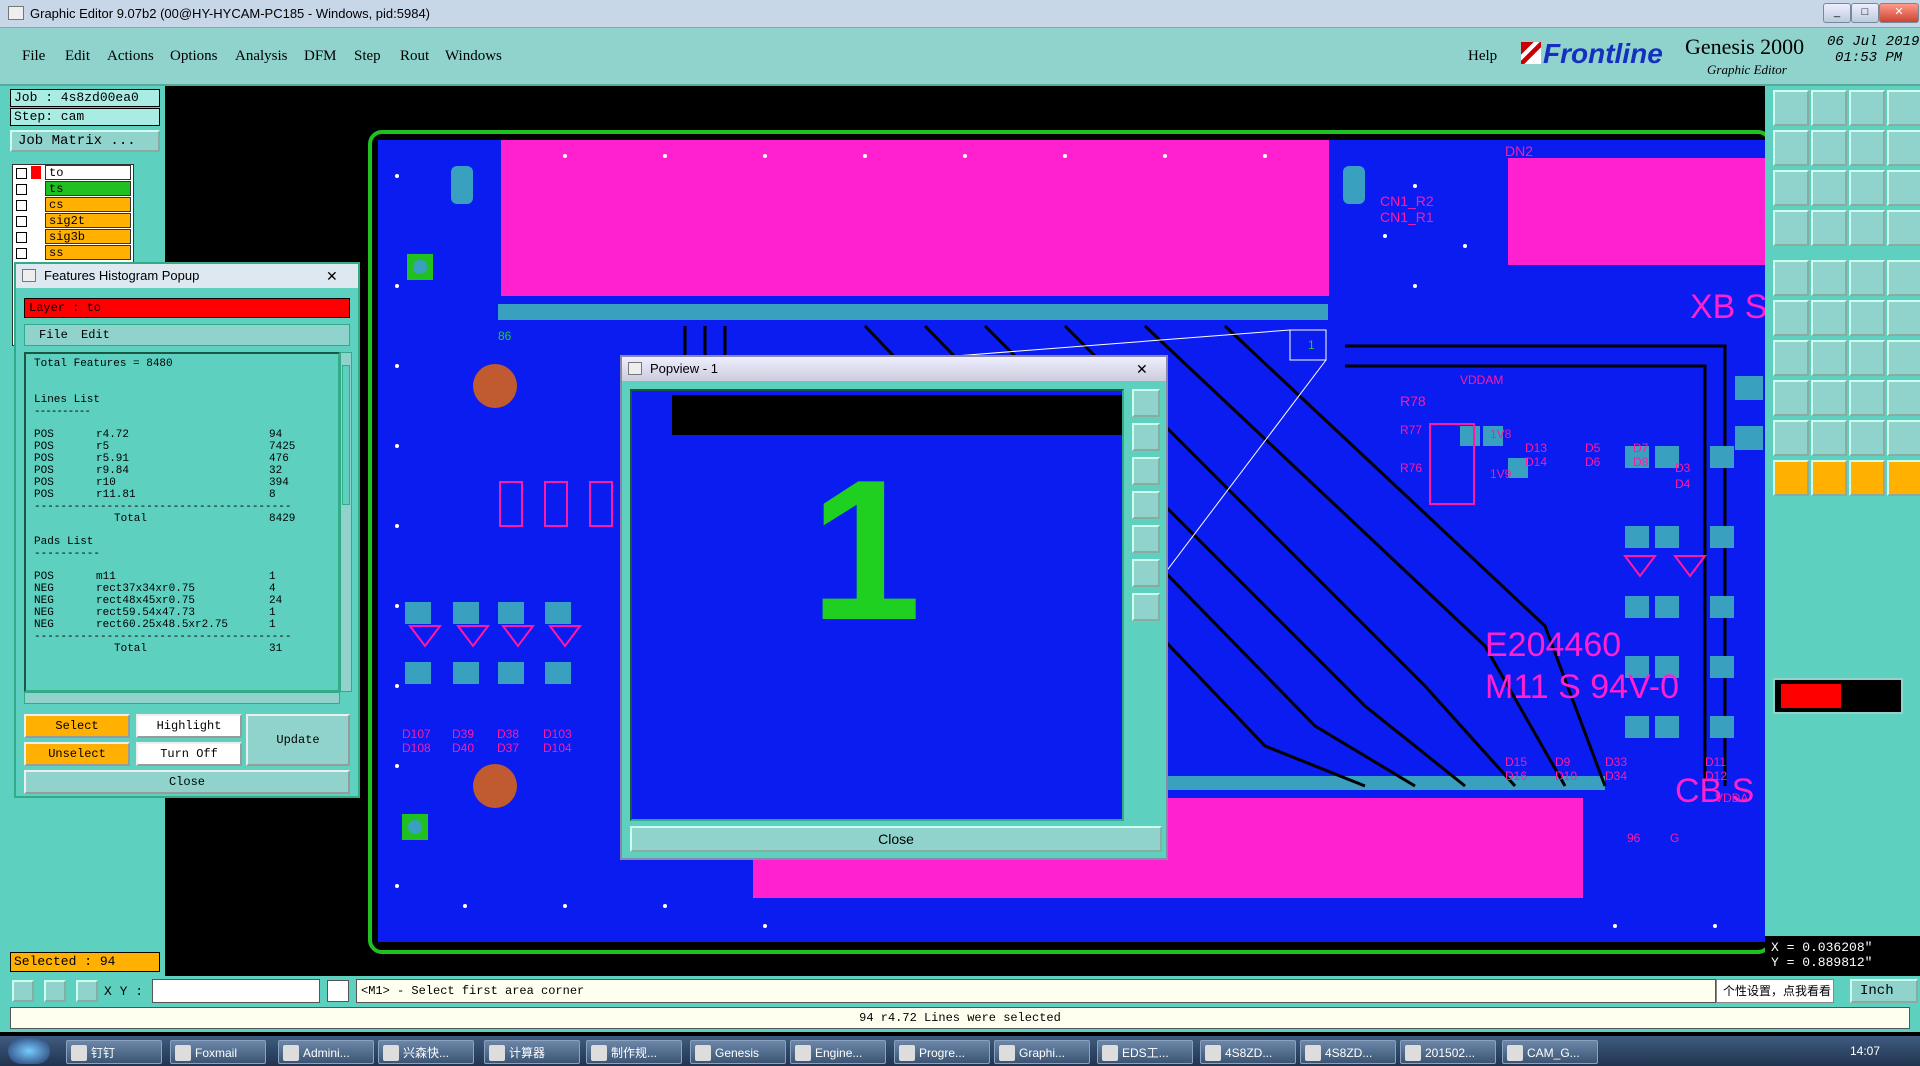 This screenshot has height=1066, width=1920. Describe the element at coordinates (77, 754) in the screenshot. I see `unselect-button: Unselect` at that location.